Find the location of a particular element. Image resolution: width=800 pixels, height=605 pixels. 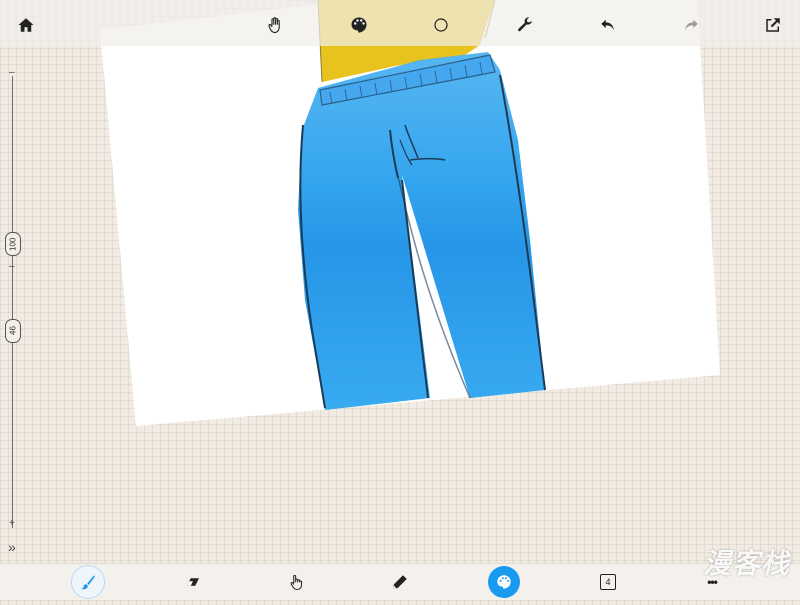

bottom-toolbar: 4 ••• is located at coordinates (400, 581).